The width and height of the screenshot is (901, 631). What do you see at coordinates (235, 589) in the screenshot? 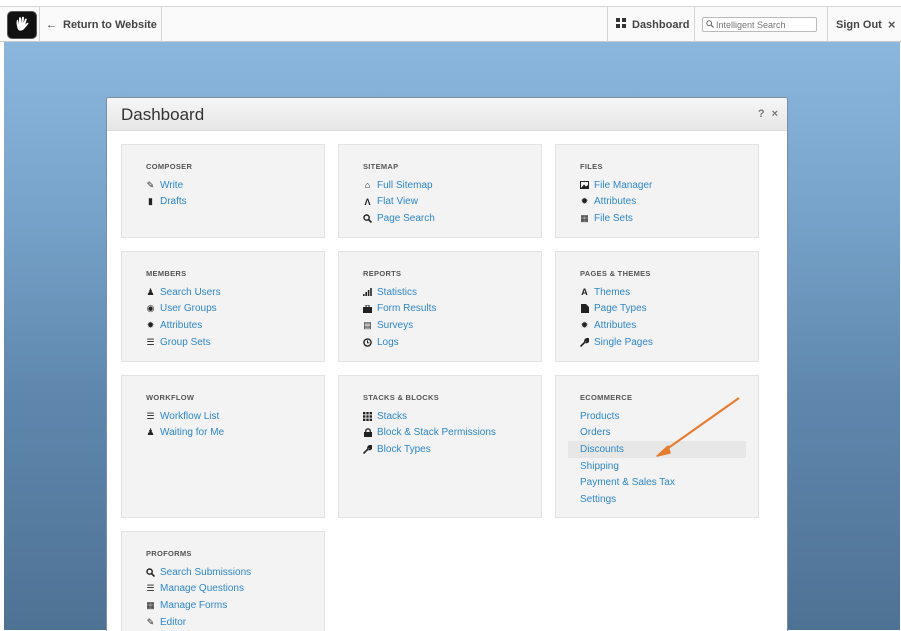
I see `menu-item-manage-questions: ☰ Manage Questions` at bounding box center [235, 589].